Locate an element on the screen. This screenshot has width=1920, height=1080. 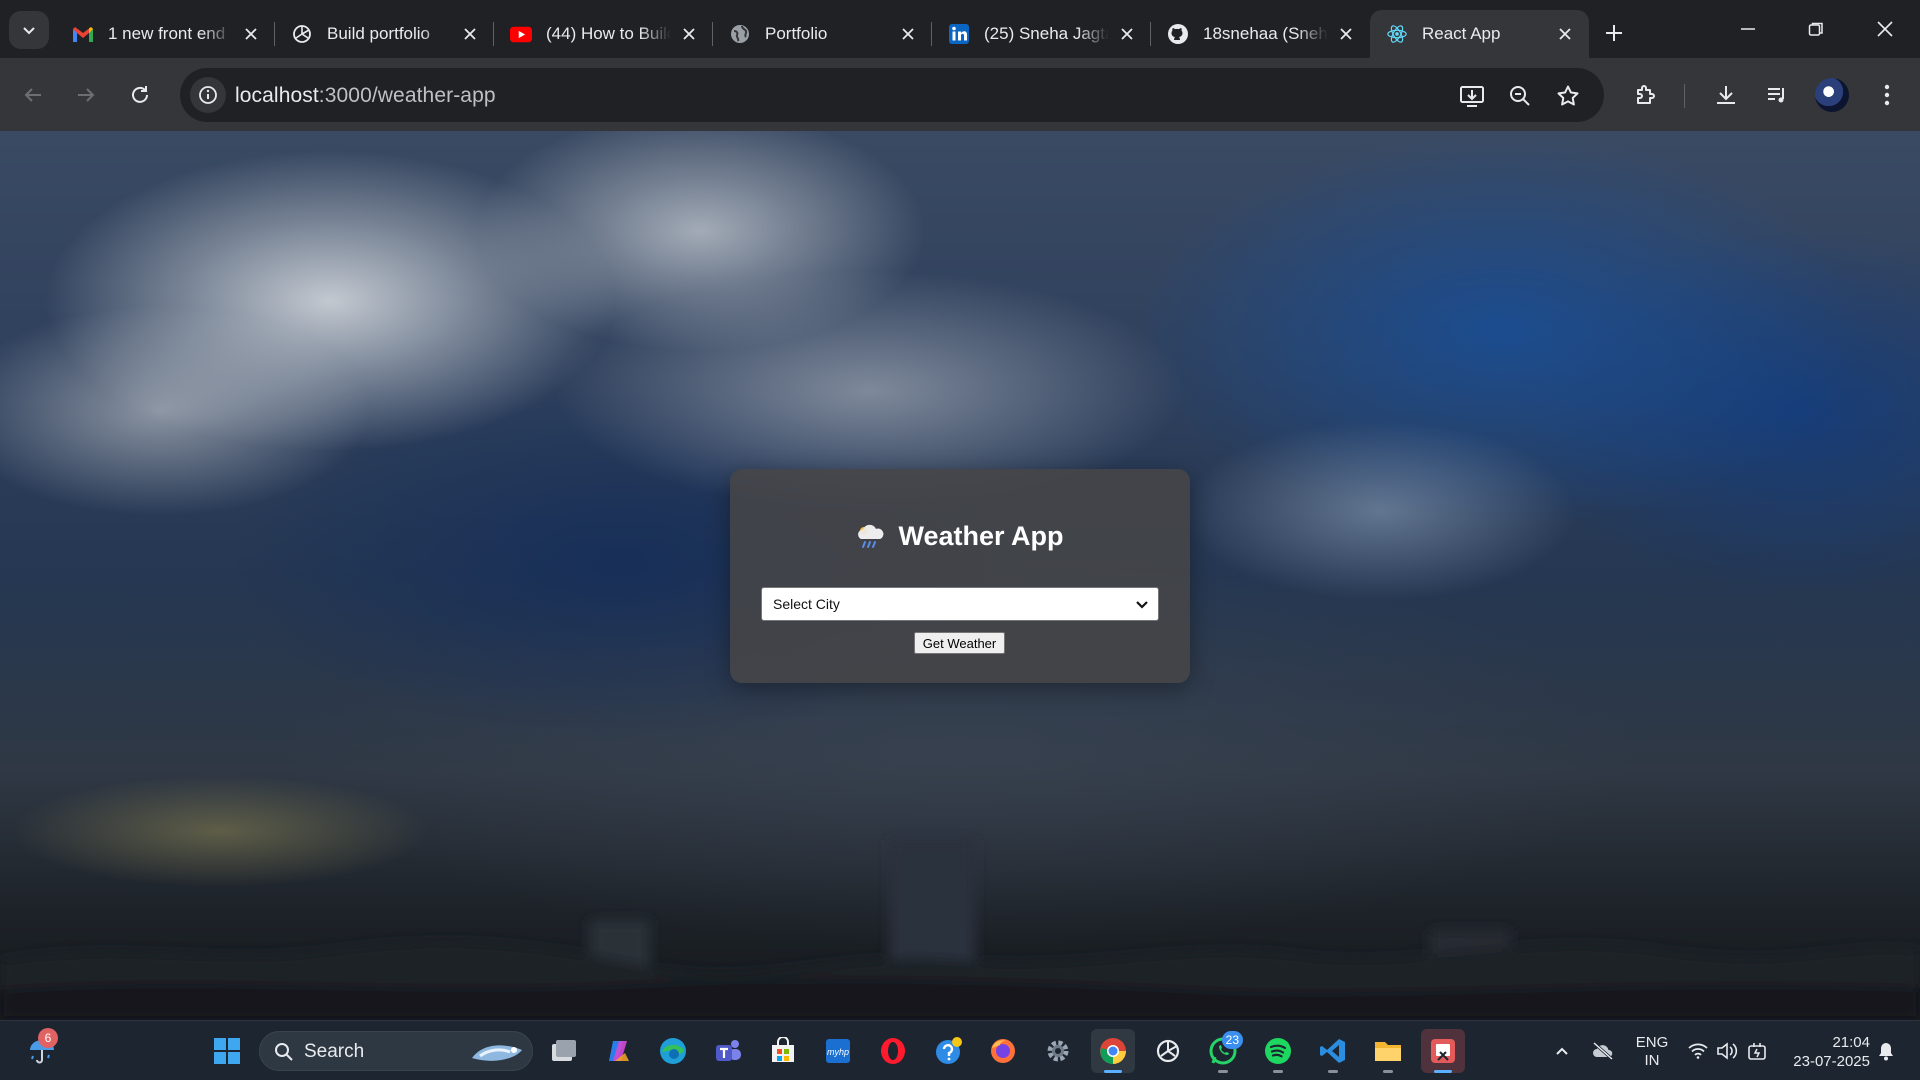
tab-react-app: React App is located at coordinates (1479, 34).